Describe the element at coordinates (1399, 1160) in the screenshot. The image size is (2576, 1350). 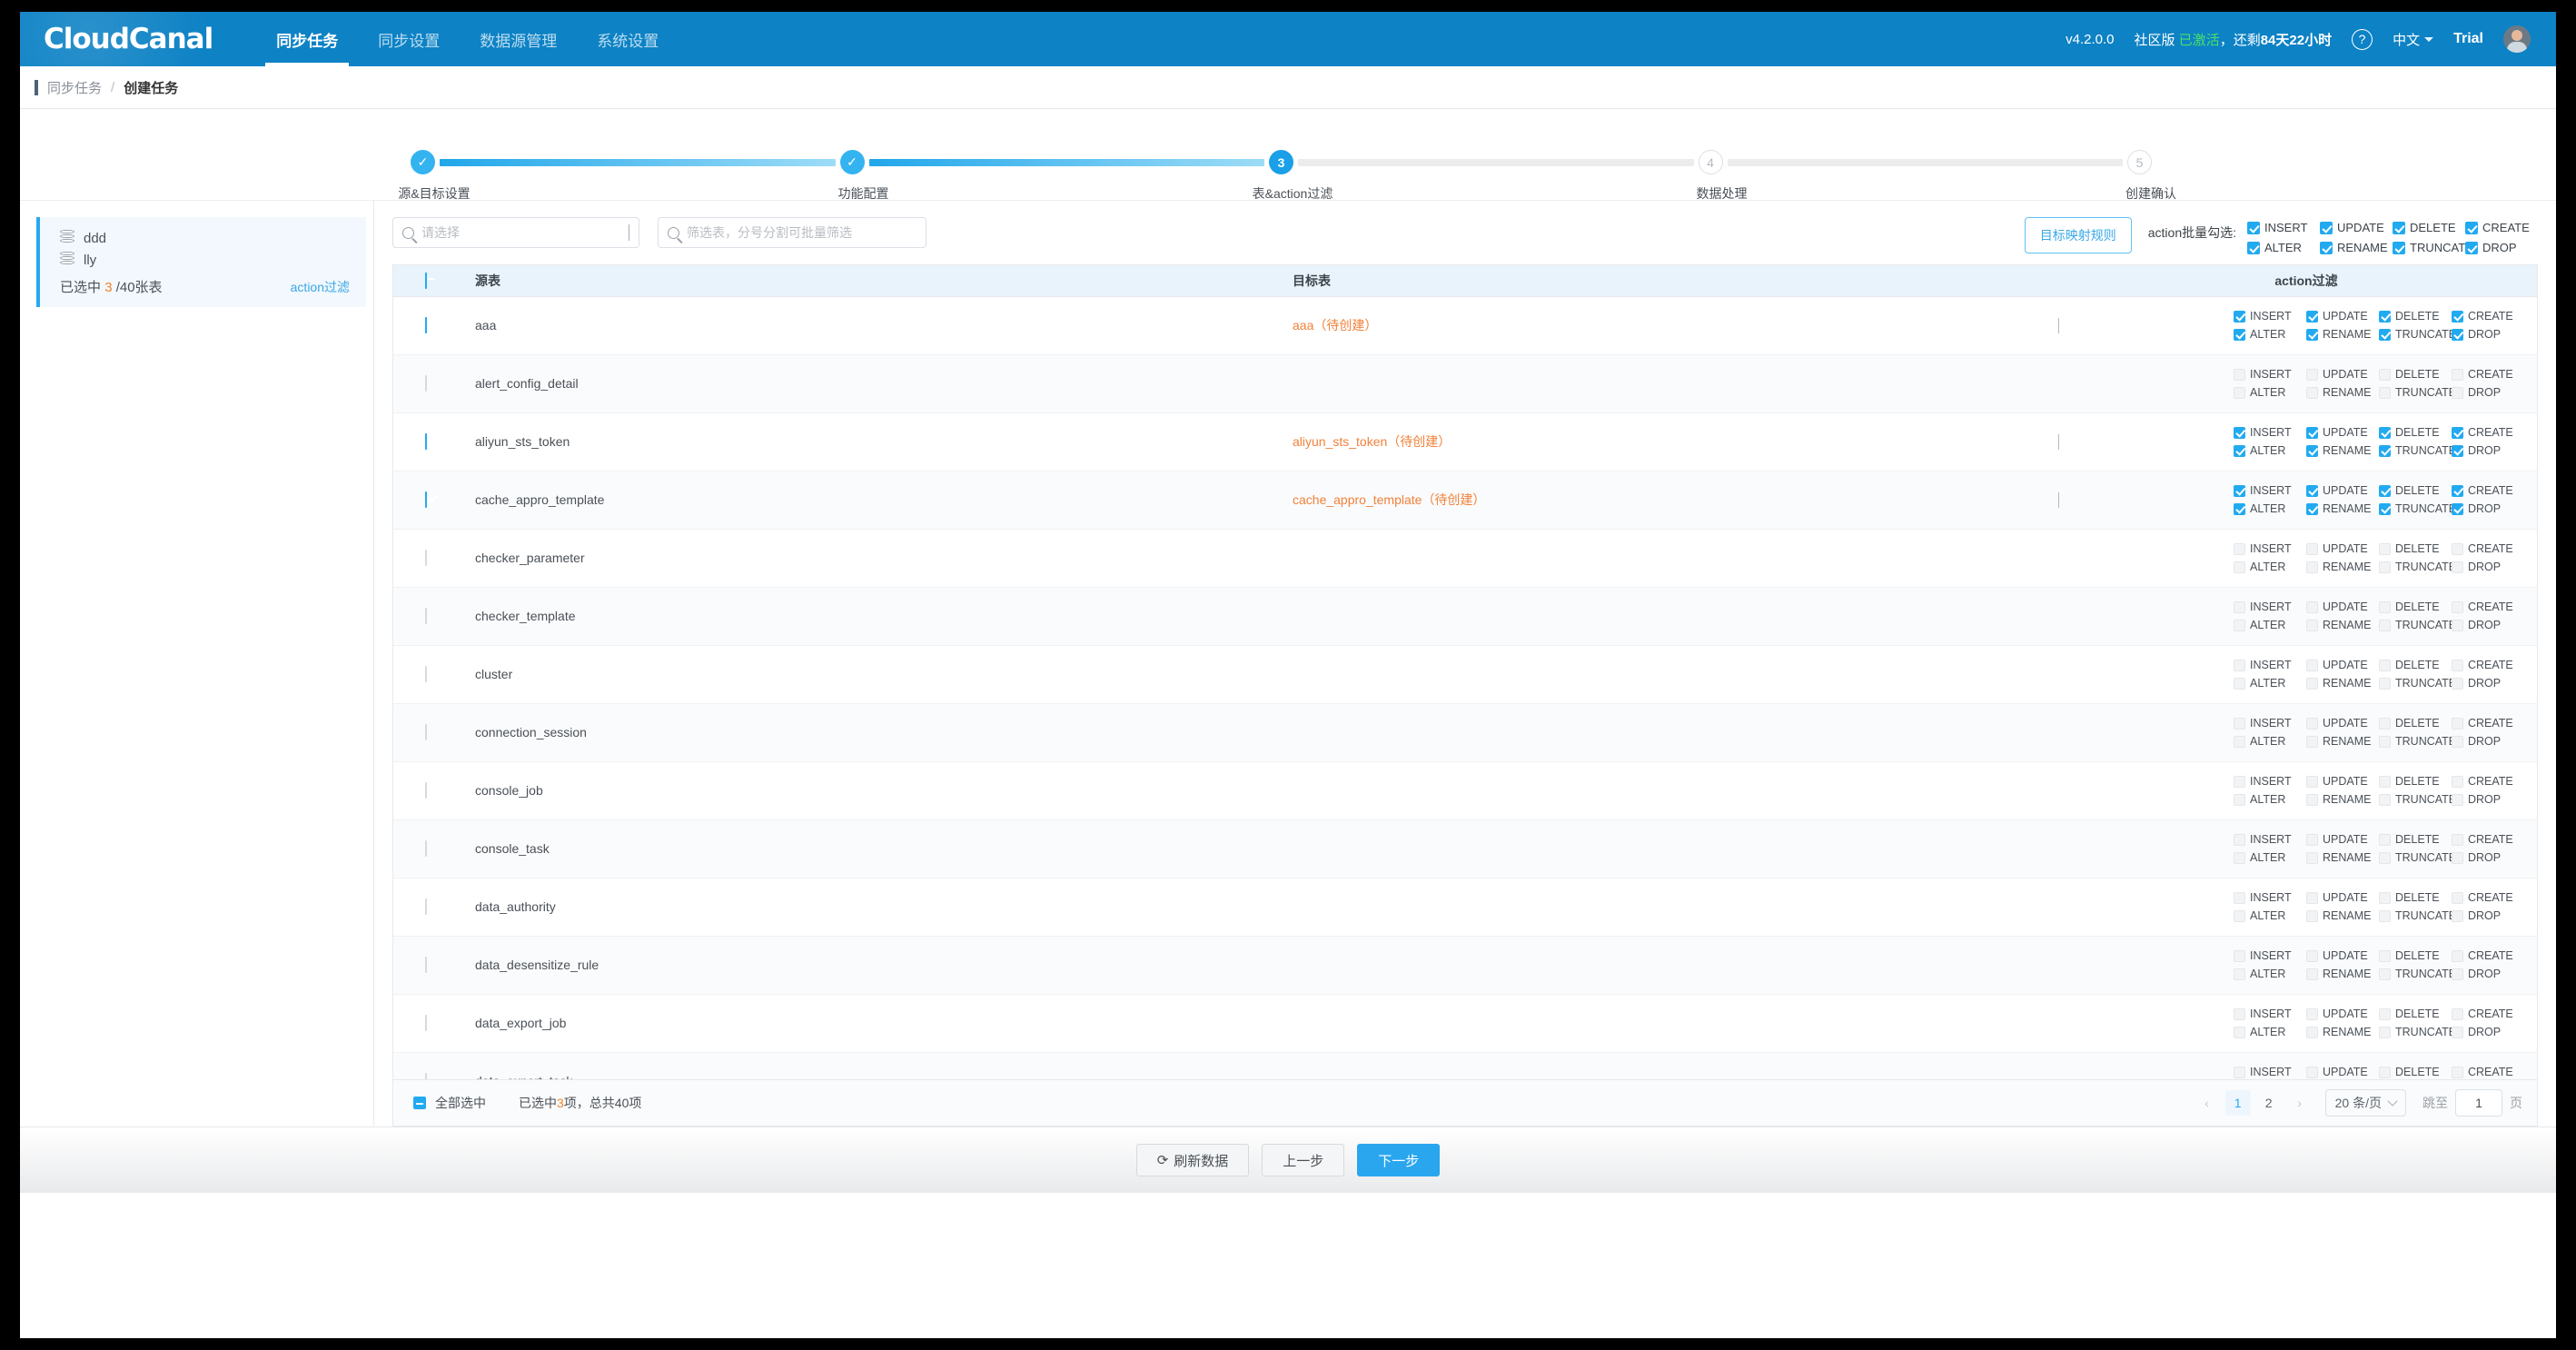
I see `next-step-button: 下一步` at that location.